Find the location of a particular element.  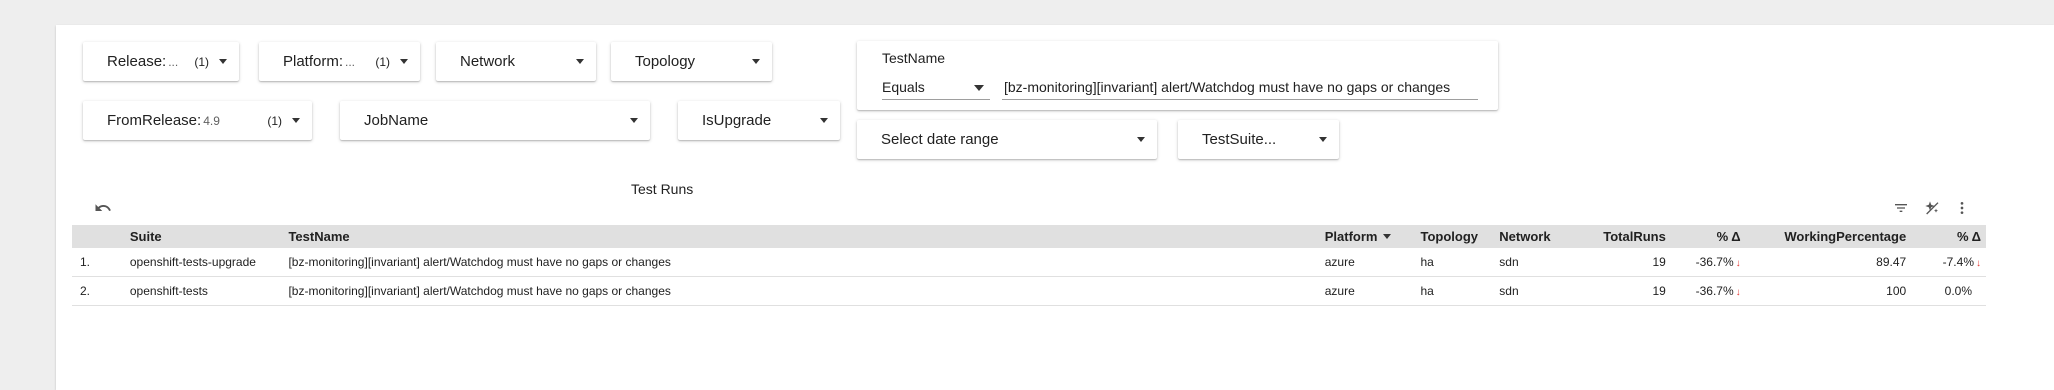

is-upgrade-filter: IsUpgrade is located at coordinates (759, 120).